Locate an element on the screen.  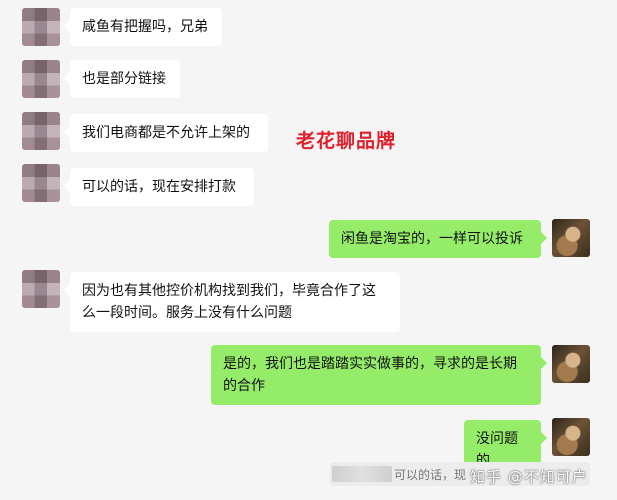
message-bubble: 可以的话，现在安排打款 is located at coordinates (159, 187).